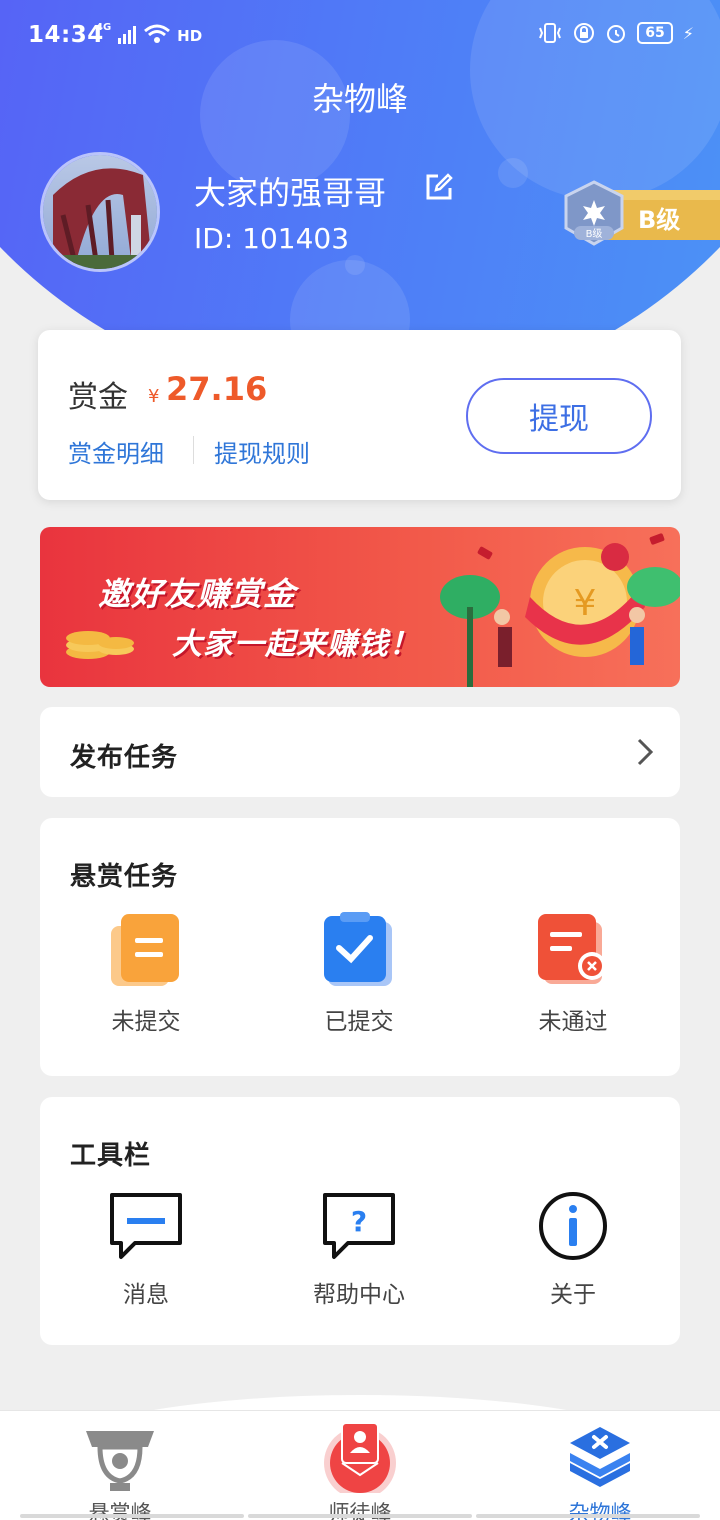 Image resolution: width=720 pixels, height=1520 pixels. I want to click on reward-card: 赏金 ¥ 27.16 赏金明细 提现规则 提现, so click(359, 415).